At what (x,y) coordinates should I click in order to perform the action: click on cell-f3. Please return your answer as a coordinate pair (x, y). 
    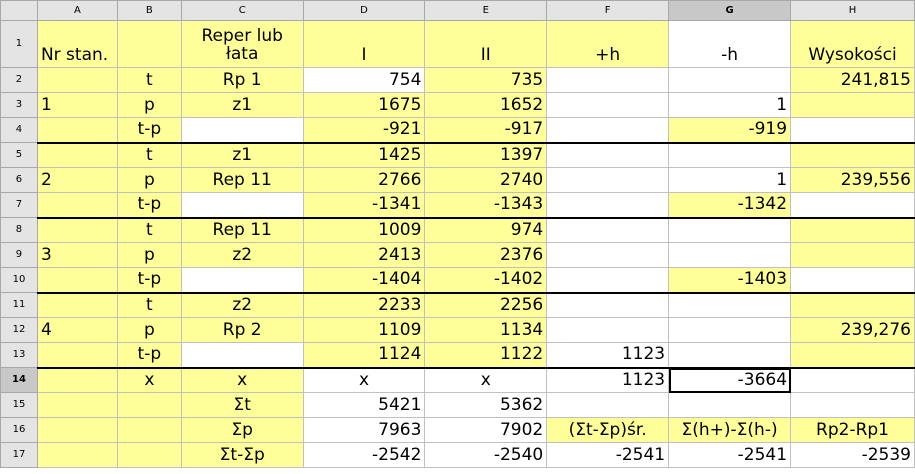
    Looking at the image, I should click on (608, 105).